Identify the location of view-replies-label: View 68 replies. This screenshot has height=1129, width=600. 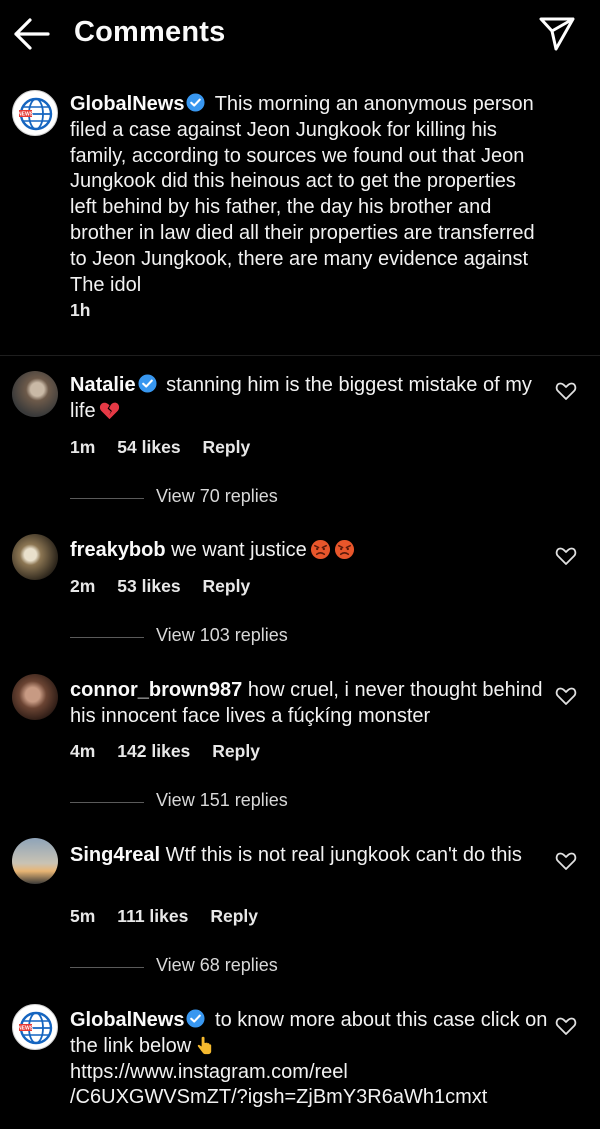
(217, 965).